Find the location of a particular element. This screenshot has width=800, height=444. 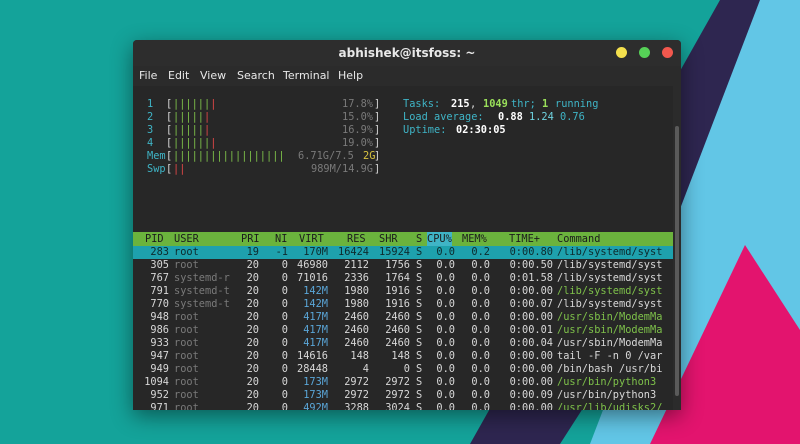

column-header-mem-: MEM% is located at coordinates (474, 239).